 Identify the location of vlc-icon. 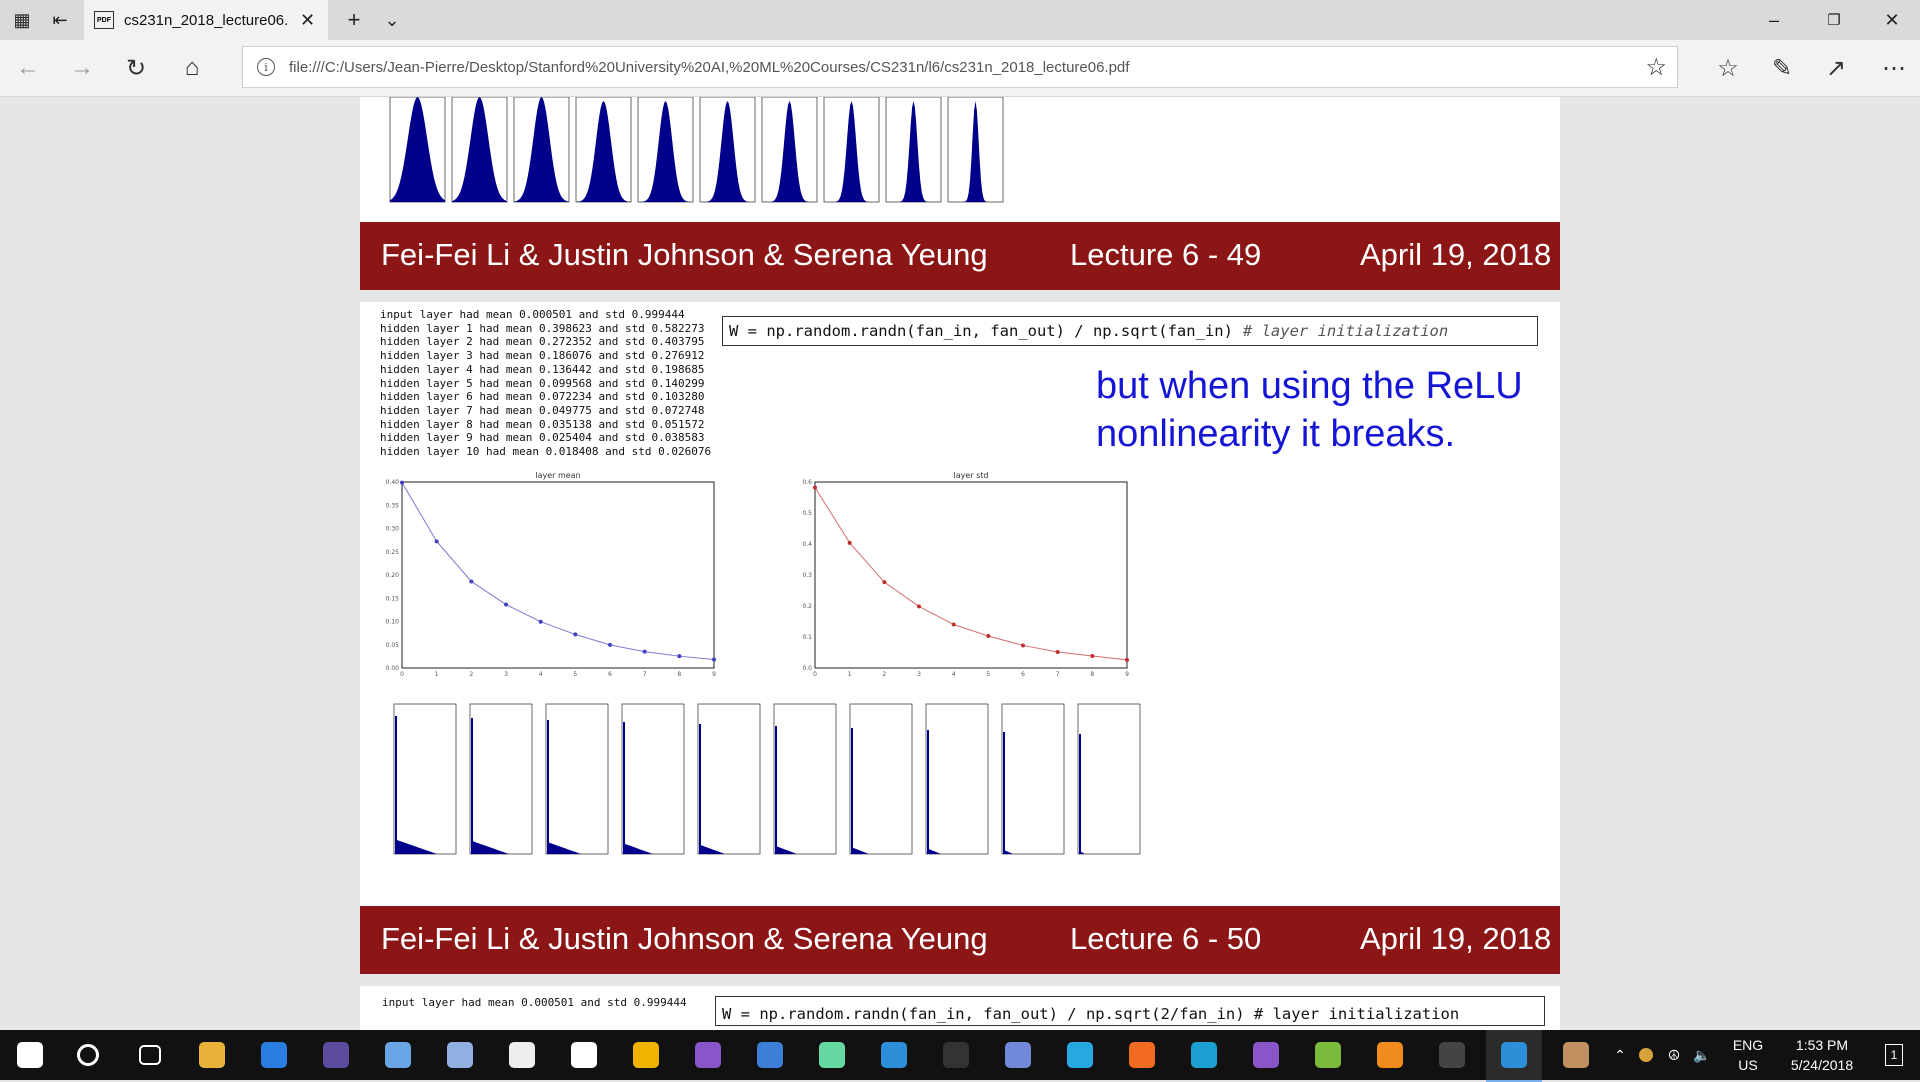
(1390, 1055).